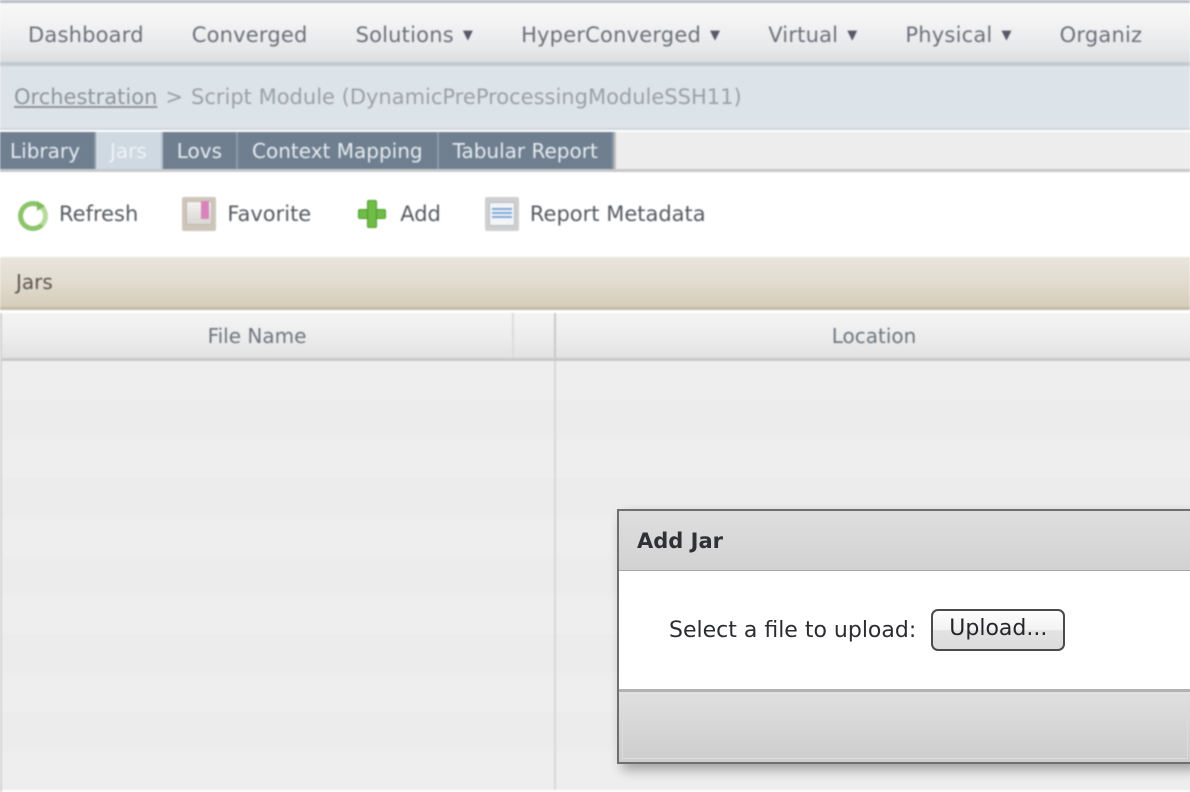 The image size is (1190, 792). I want to click on dialog-title-bar: Add Jar, so click(904, 541).